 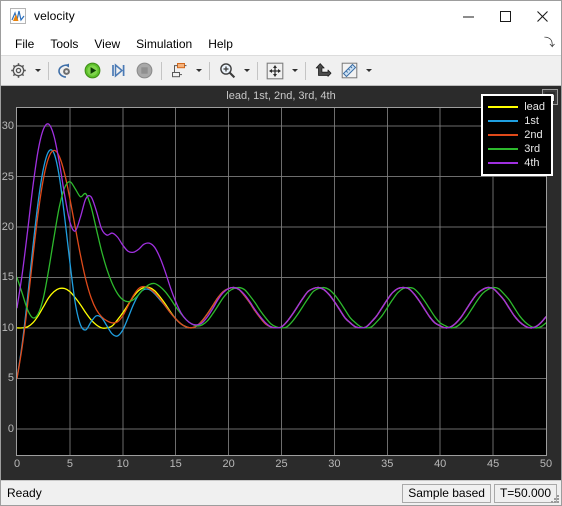 What do you see at coordinates (294, 70) in the screenshot?
I see `autoscale-dropdown` at bounding box center [294, 70].